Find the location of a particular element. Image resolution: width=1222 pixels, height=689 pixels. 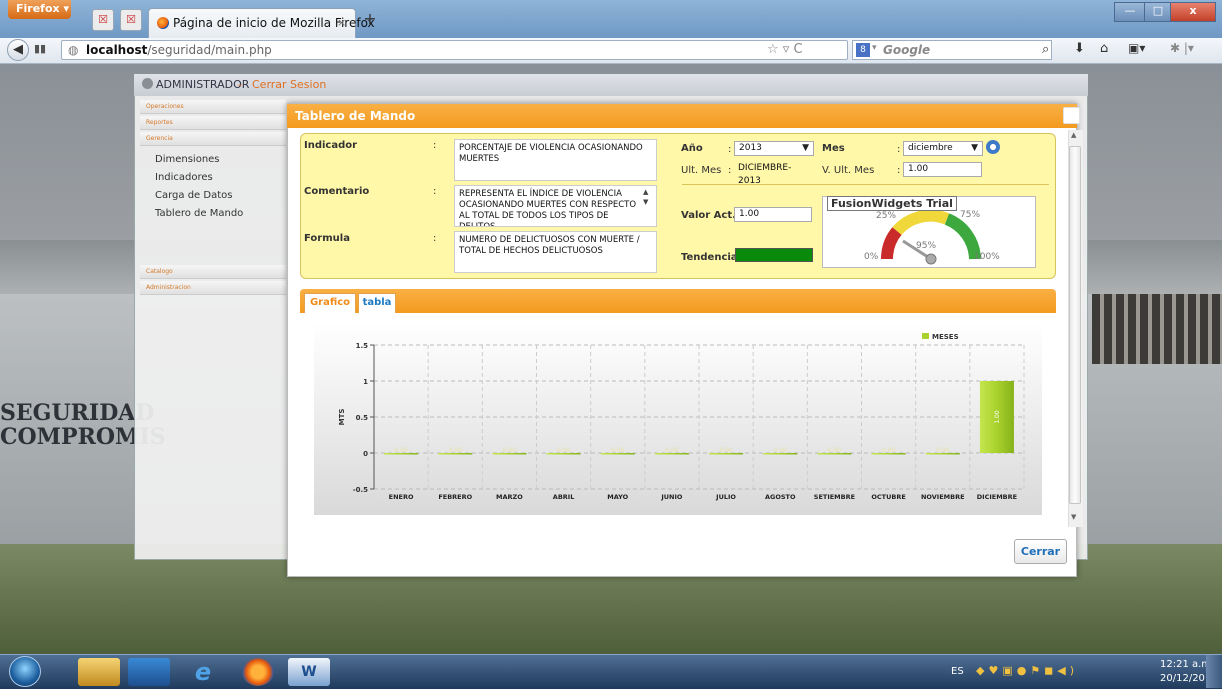

new-tab-button: + is located at coordinates (370, 20).